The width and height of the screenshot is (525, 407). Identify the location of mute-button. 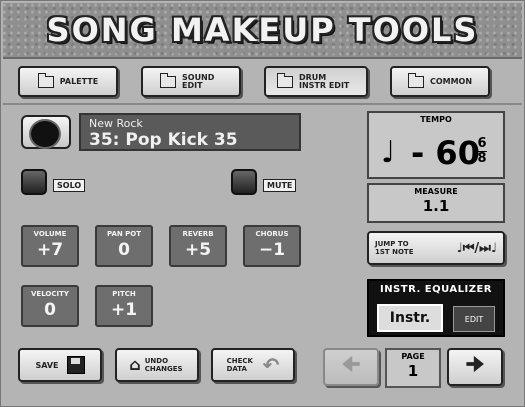
(244, 182).